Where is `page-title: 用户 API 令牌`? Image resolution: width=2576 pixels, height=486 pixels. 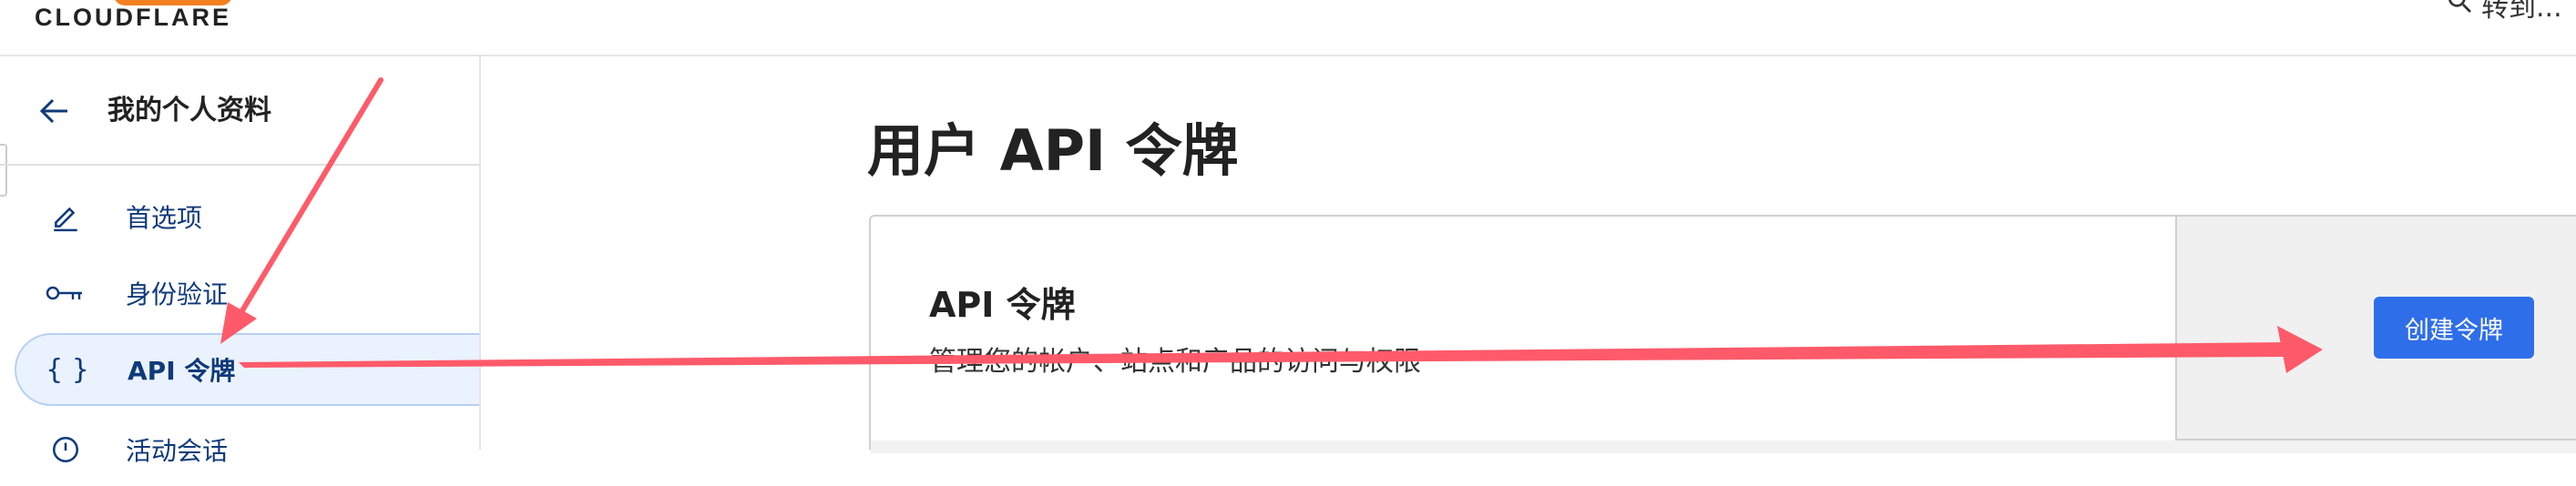 page-title: 用户 API 令牌 is located at coordinates (1053, 150).